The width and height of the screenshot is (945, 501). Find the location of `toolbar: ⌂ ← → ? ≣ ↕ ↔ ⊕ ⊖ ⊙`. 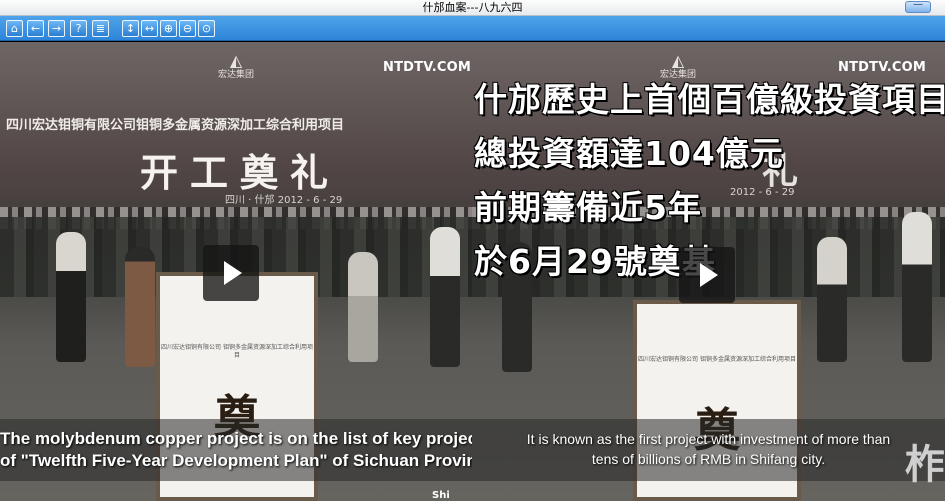

toolbar: ⌂ ← → ? ≣ ↕ ↔ ⊕ ⊖ ⊙ is located at coordinates (472, 28).